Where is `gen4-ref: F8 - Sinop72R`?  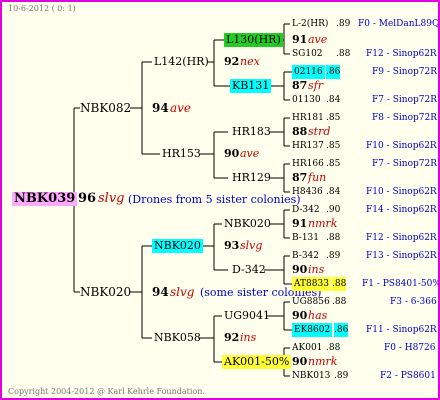 gen4-ref: F8 - Sinop72R is located at coordinates (404, 118).